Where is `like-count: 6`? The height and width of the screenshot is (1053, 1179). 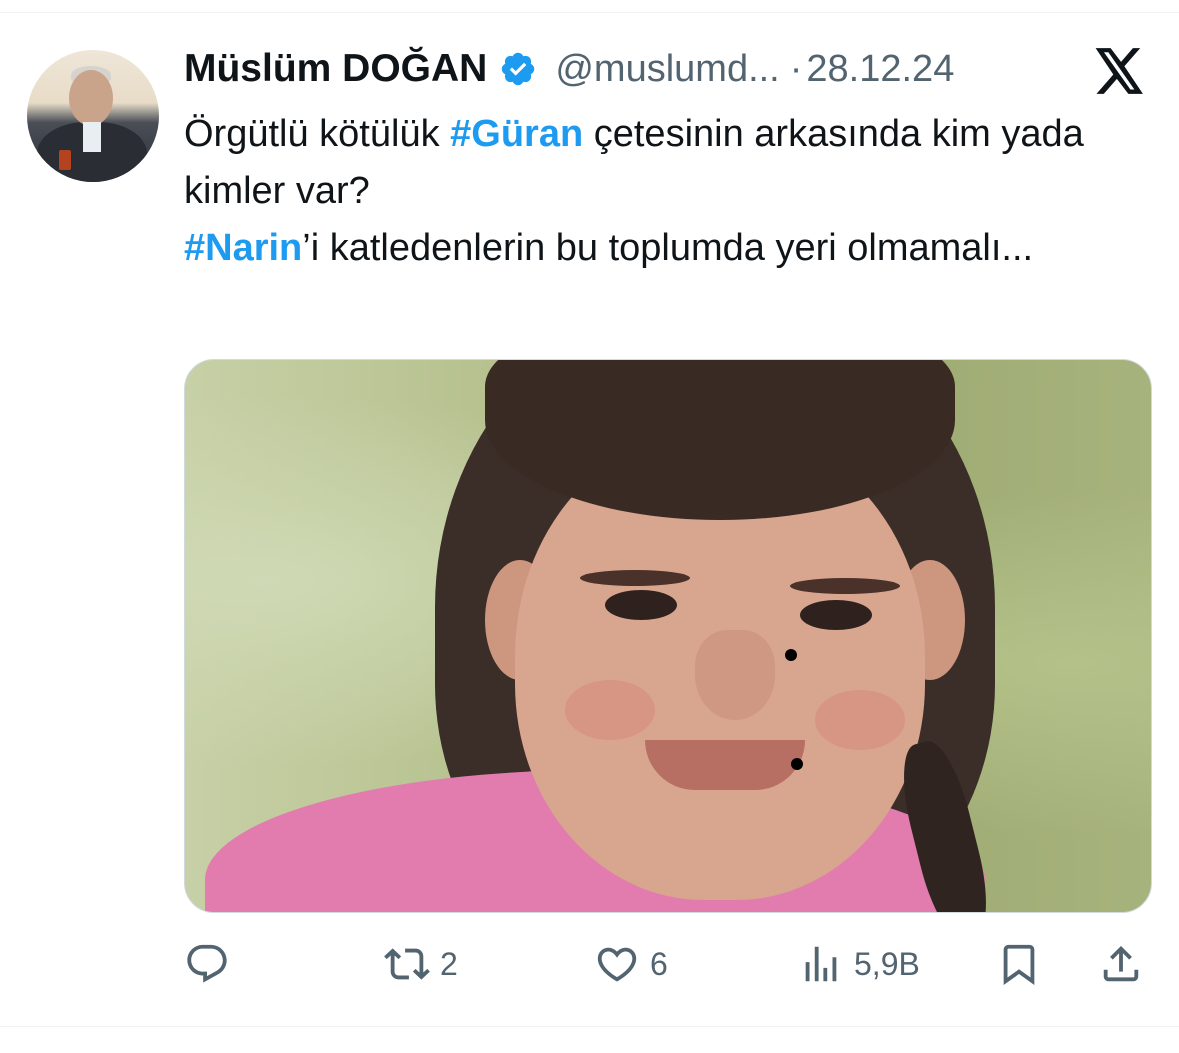 like-count: 6 is located at coordinates (659, 963).